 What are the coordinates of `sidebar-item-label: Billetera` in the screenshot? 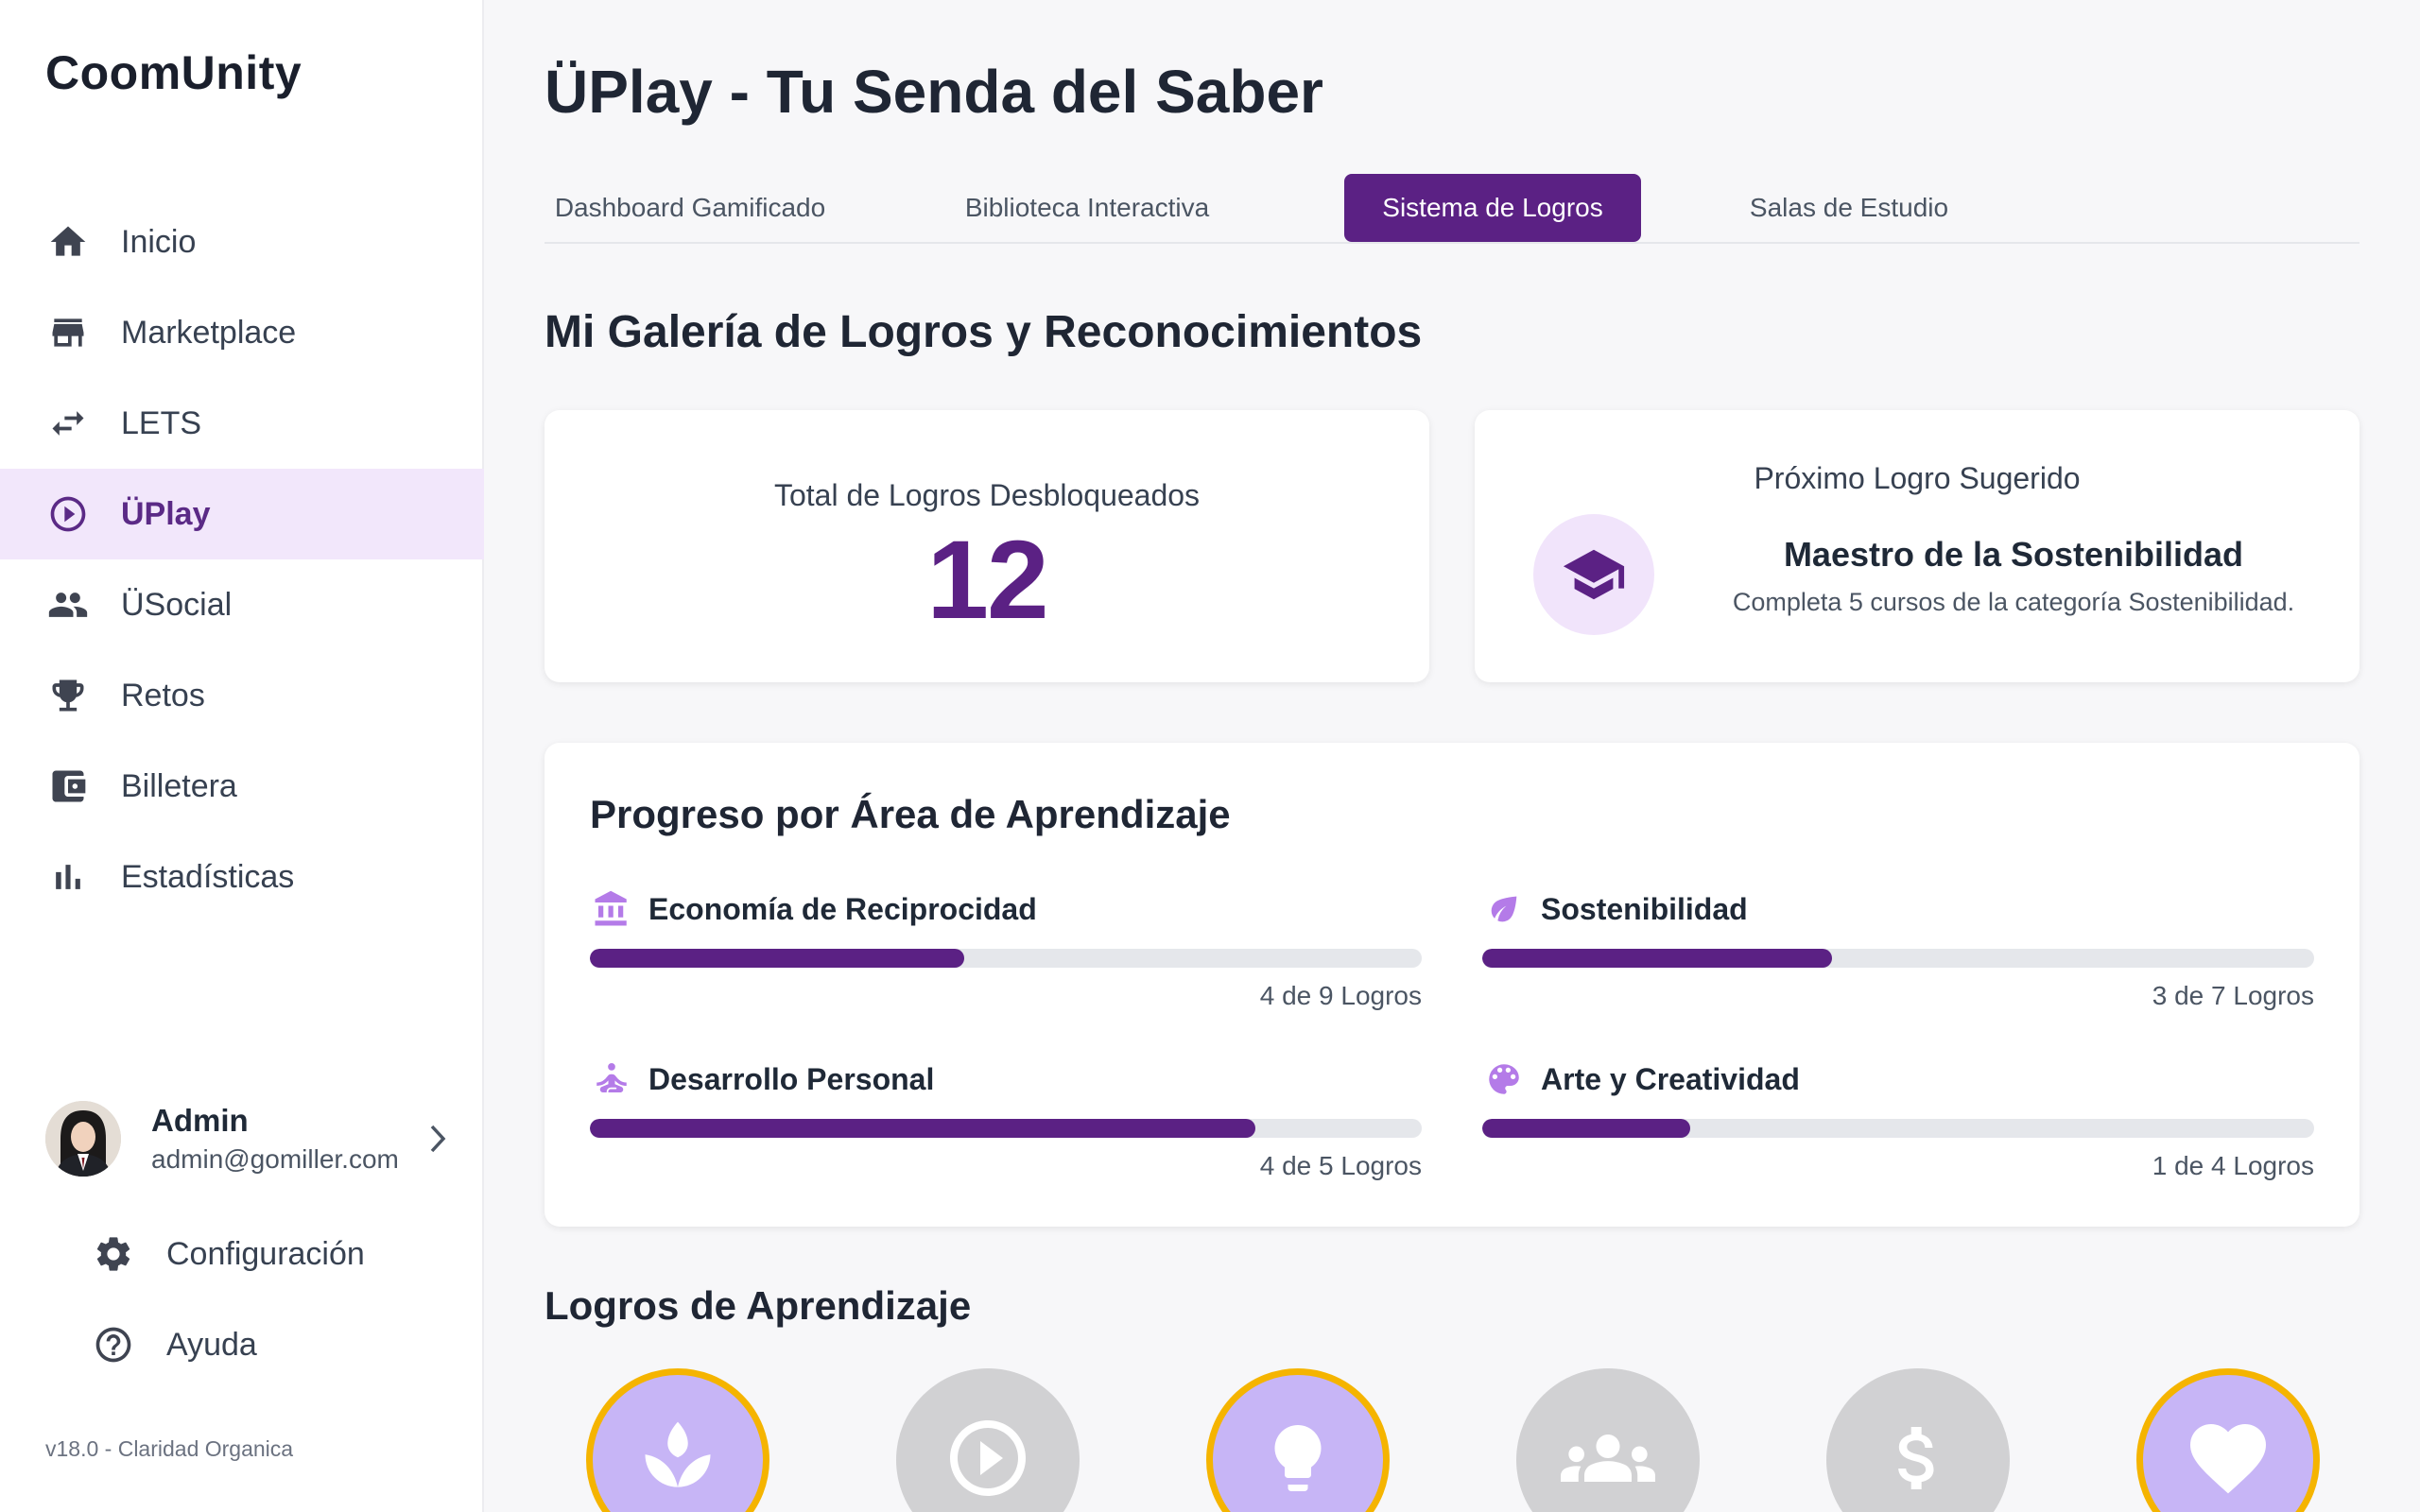 It's located at (179, 785).